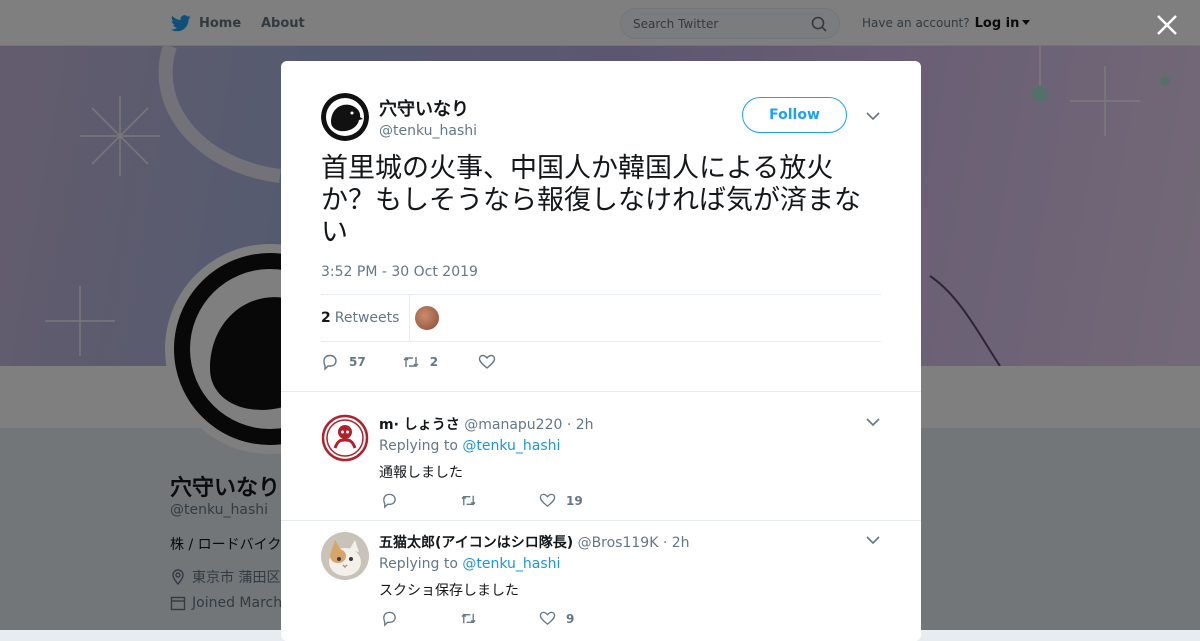 Image resolution: width=1200 pixels, height=641 pixels. I want to click on tweet-author-names: 穴守いなり @tenku_hashi, so click(428, 117).